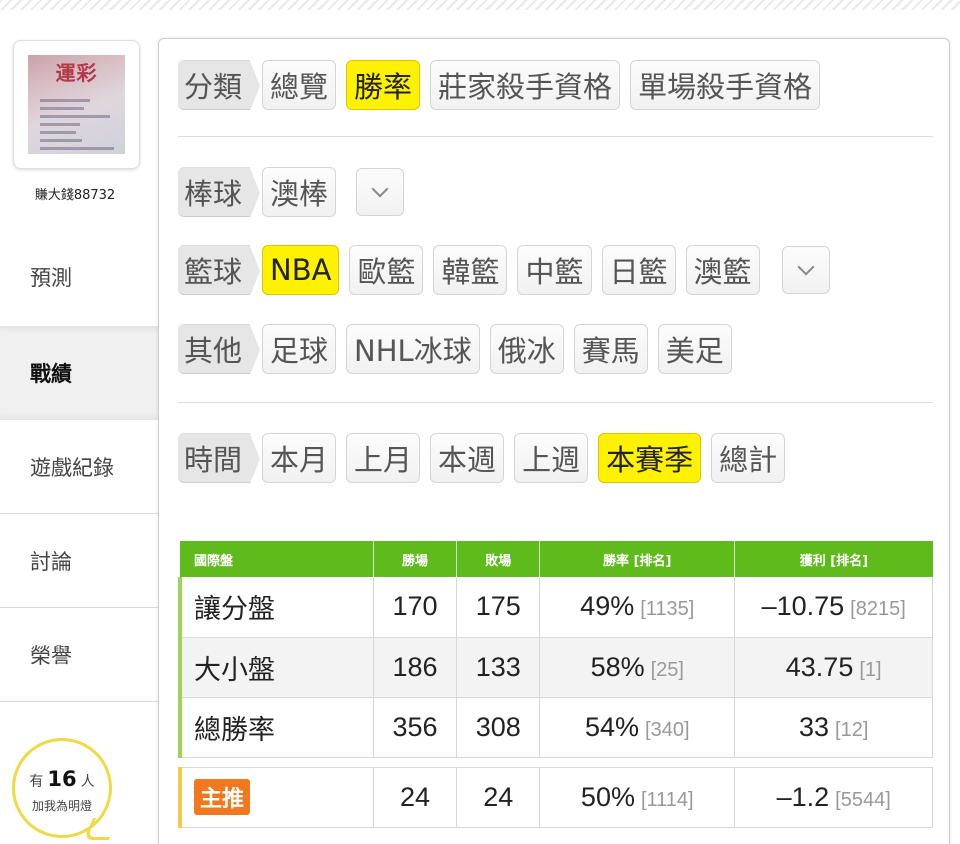 The image size is (960, 844). I want to click on category-filter-row: 分類 總覽 勝率 莊家殺手資格 單場殺手資格, so click(504, 85).